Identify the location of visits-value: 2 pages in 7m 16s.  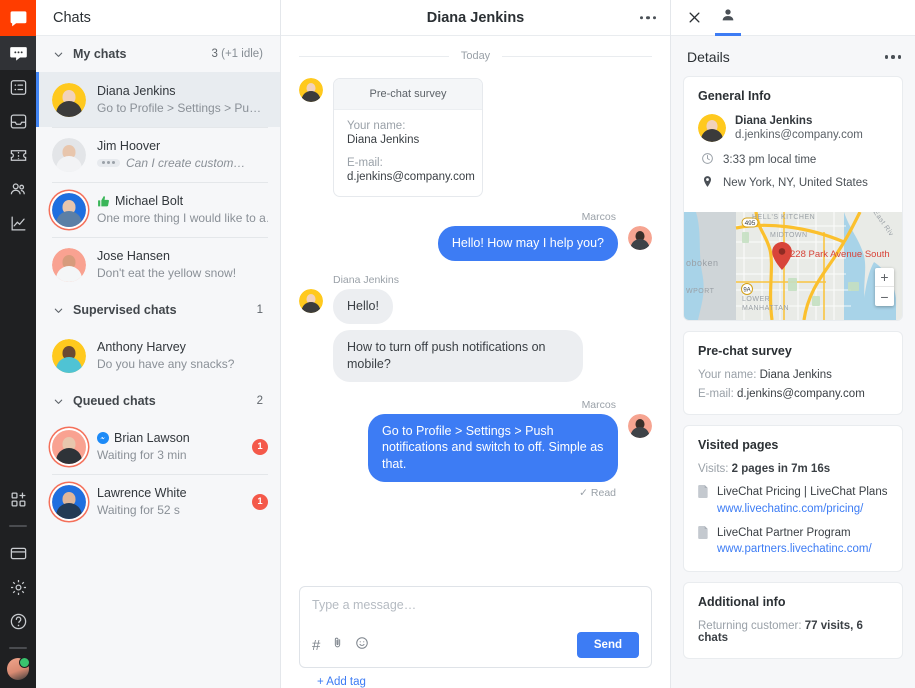
(781, 469).